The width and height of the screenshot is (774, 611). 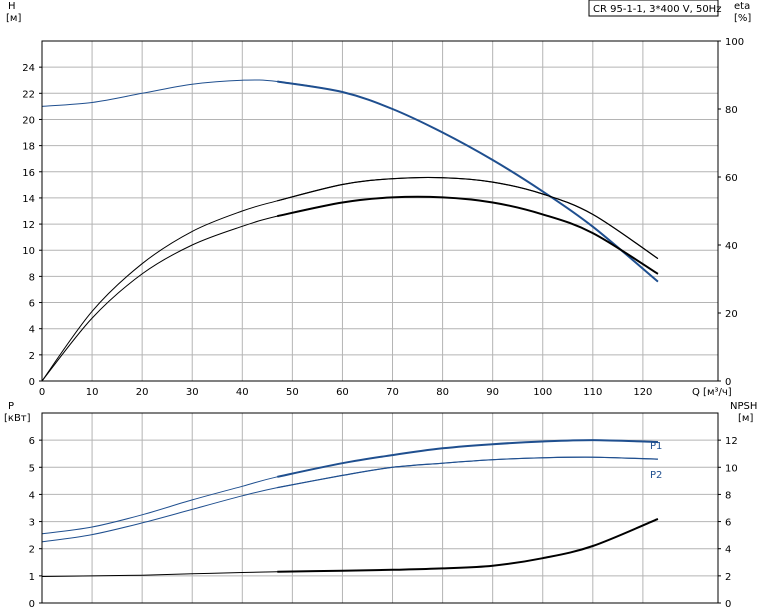 I want to click on series-label-p1: P1, so click(x=656, y=446).